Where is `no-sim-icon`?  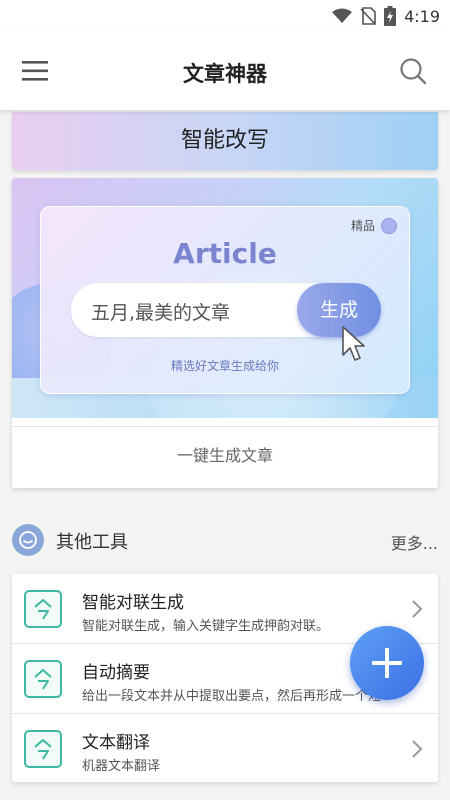
no-sim-icon is located at coordinates (368, 16).